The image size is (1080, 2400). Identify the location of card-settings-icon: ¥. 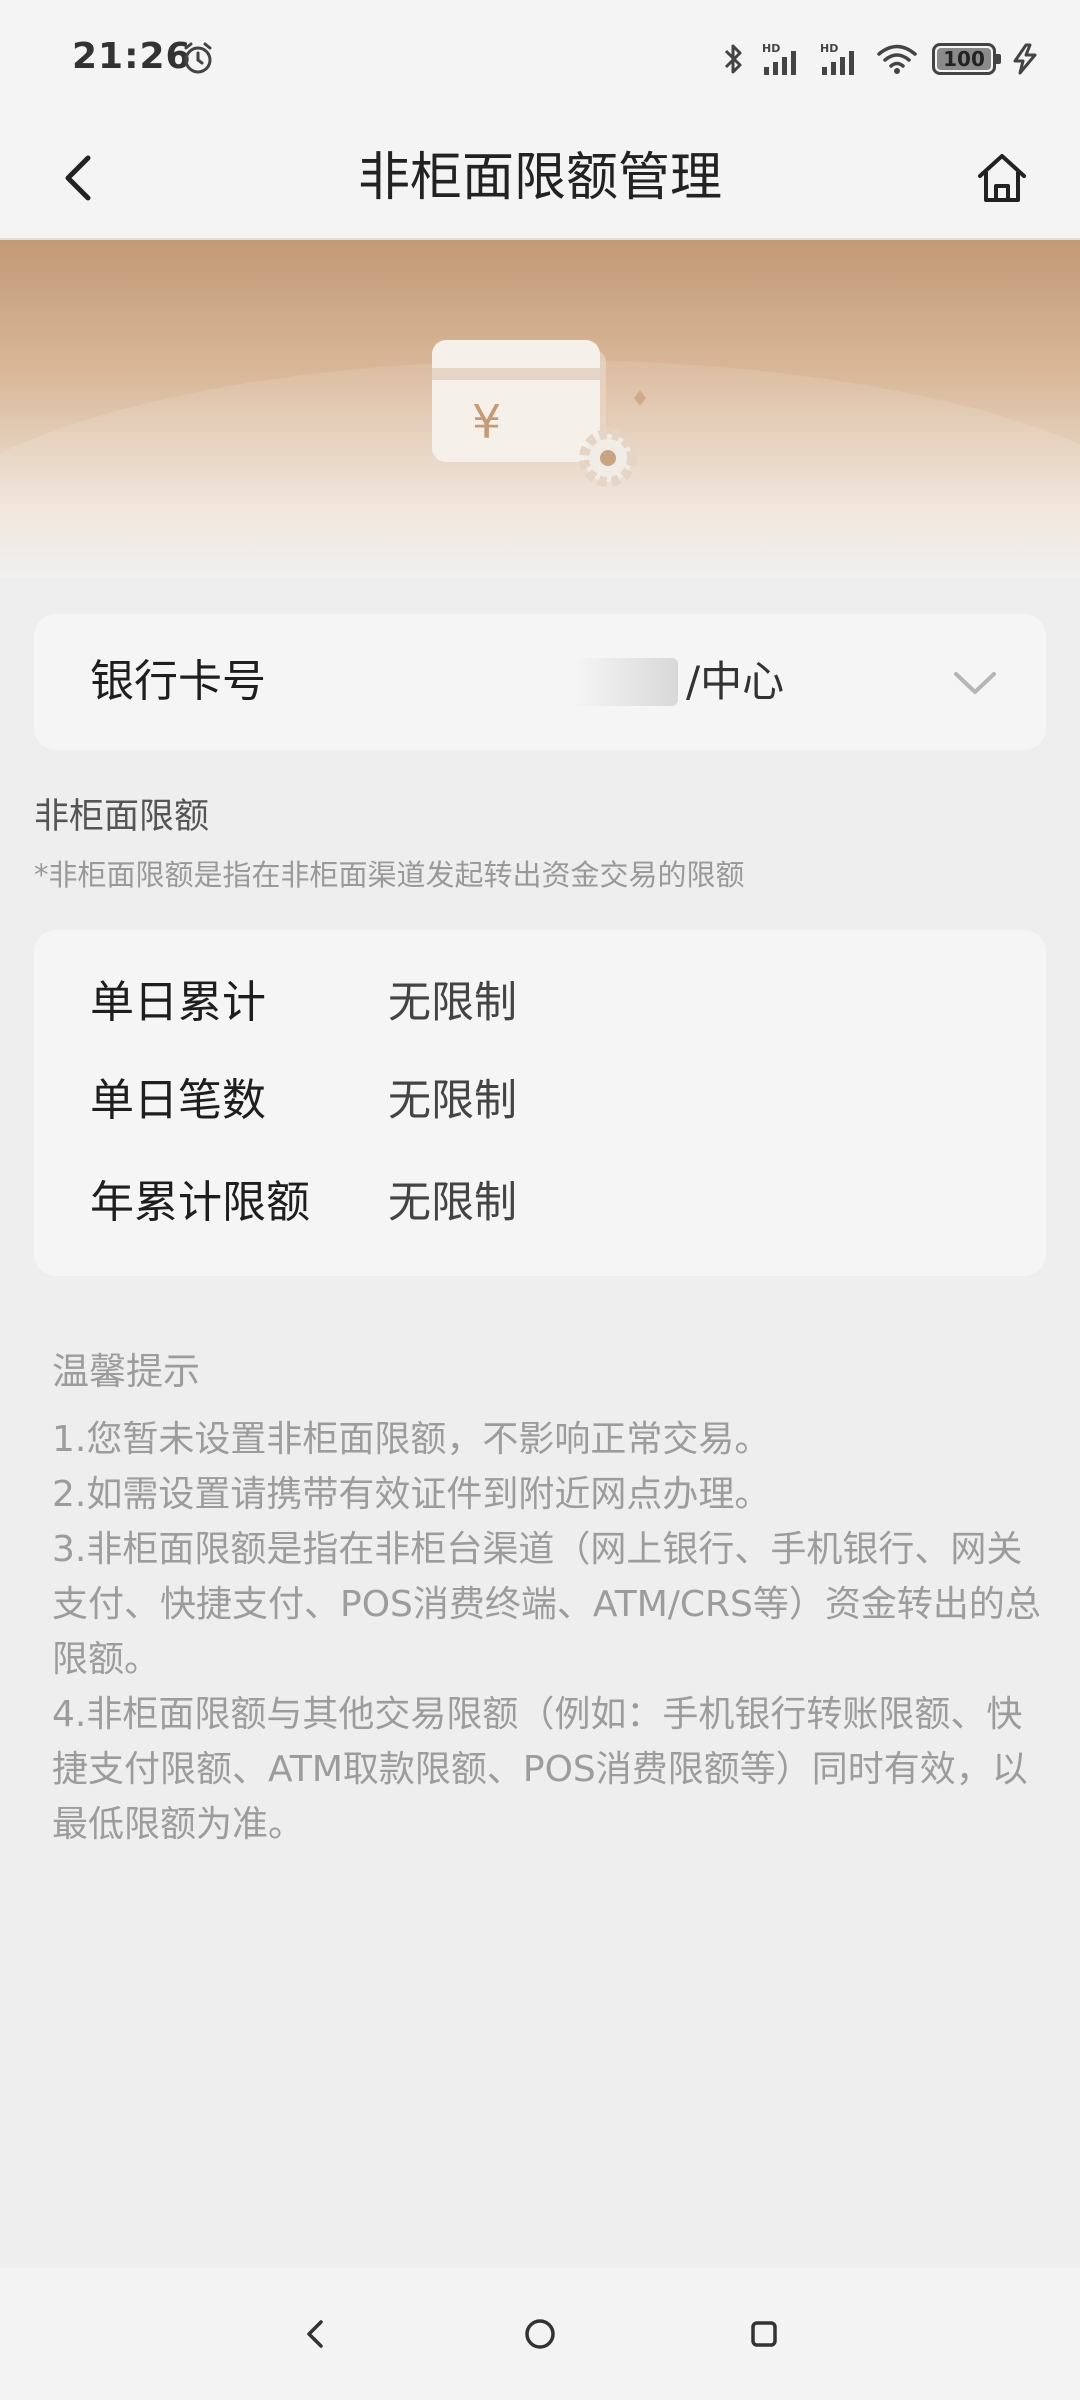
(539, 413).